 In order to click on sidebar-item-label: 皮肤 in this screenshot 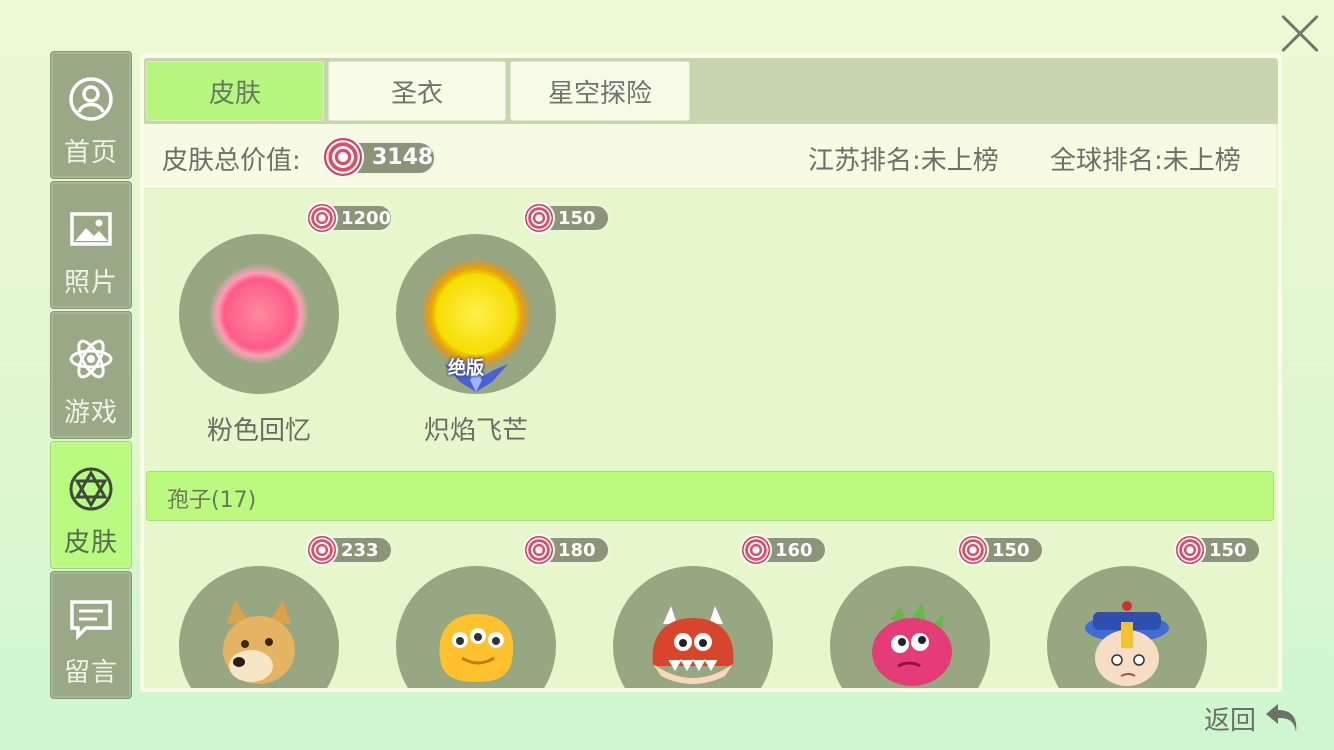, I will do `click(90, 543)`.